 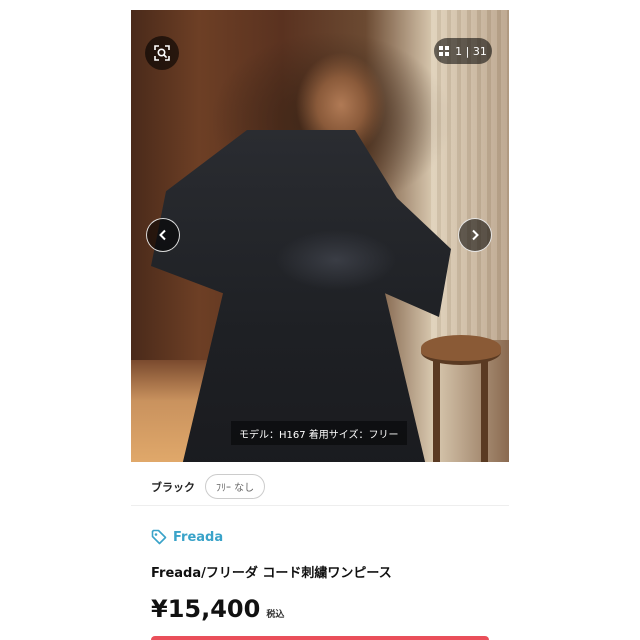 I want to click on size-chip: ﾌﾘｰ なし, so click(x=235, y=486).